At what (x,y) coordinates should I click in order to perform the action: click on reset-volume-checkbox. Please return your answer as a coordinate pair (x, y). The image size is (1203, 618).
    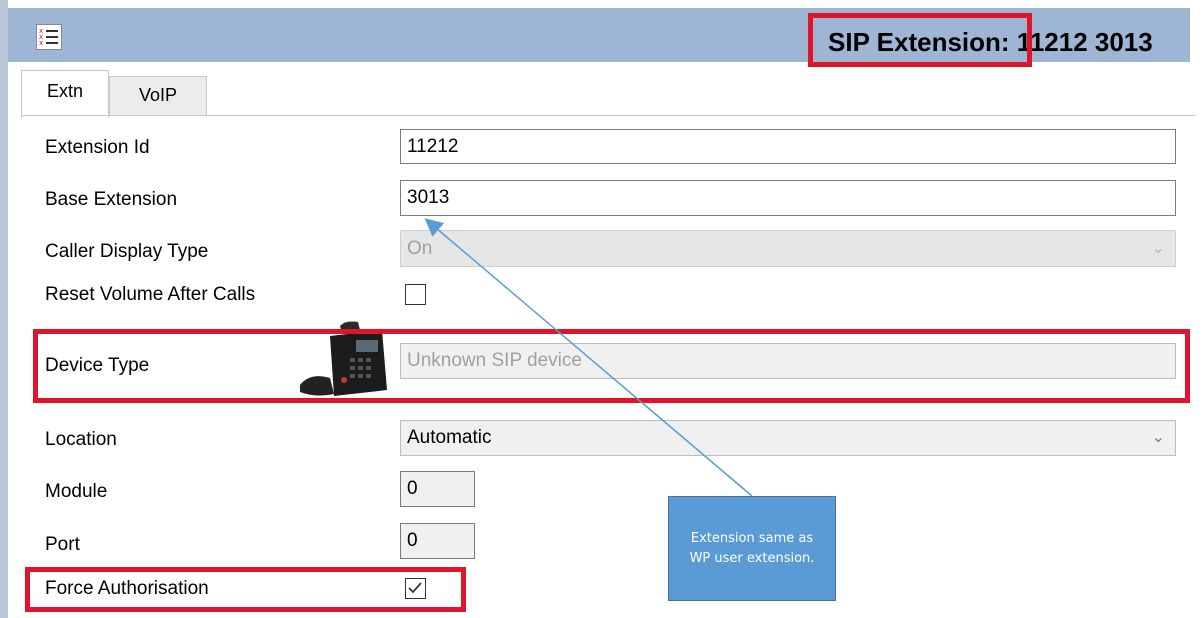
    Looking at the image, I should click on (415, 294).